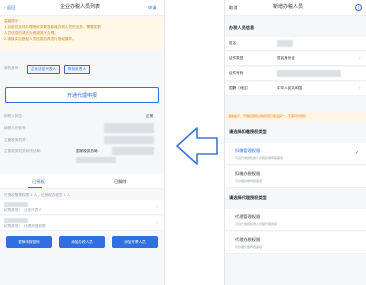 This screenshot has width=366, height=285. I want to click on role-tag-finance: 财务负责人, so click(77, 69).